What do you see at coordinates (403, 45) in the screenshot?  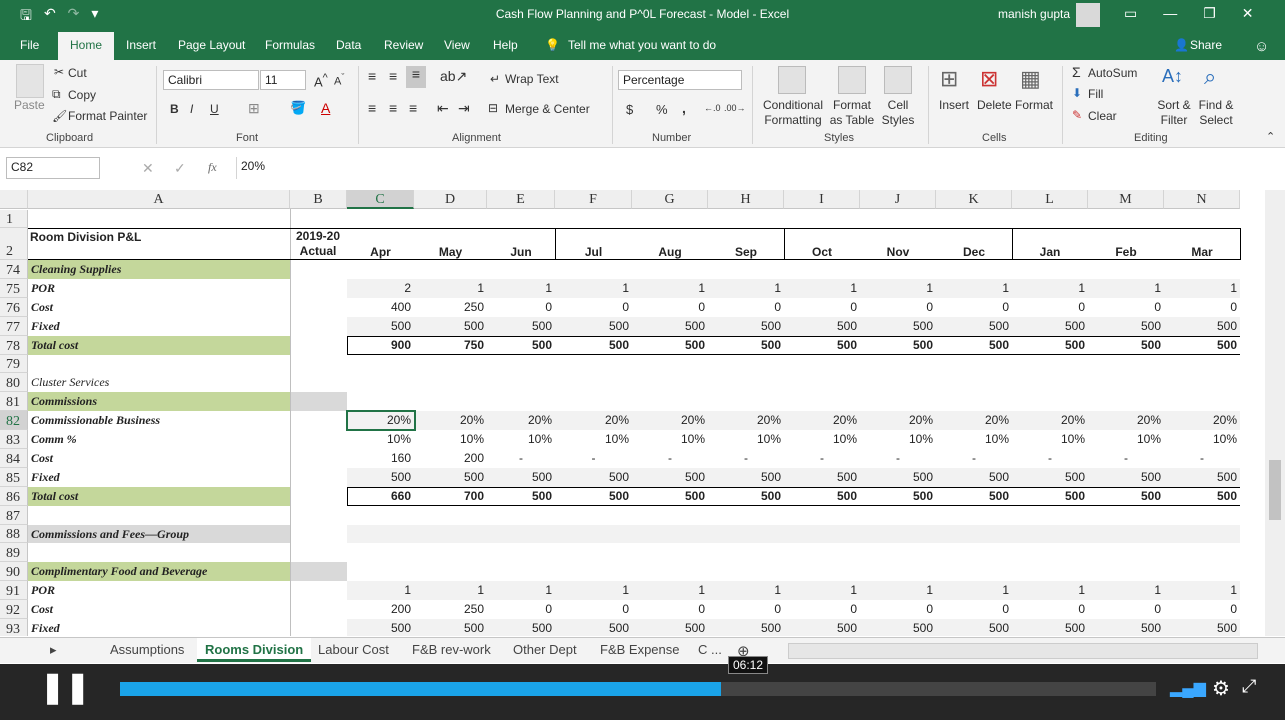 I see `tab-review: Review` at bounding box center [403, 45].